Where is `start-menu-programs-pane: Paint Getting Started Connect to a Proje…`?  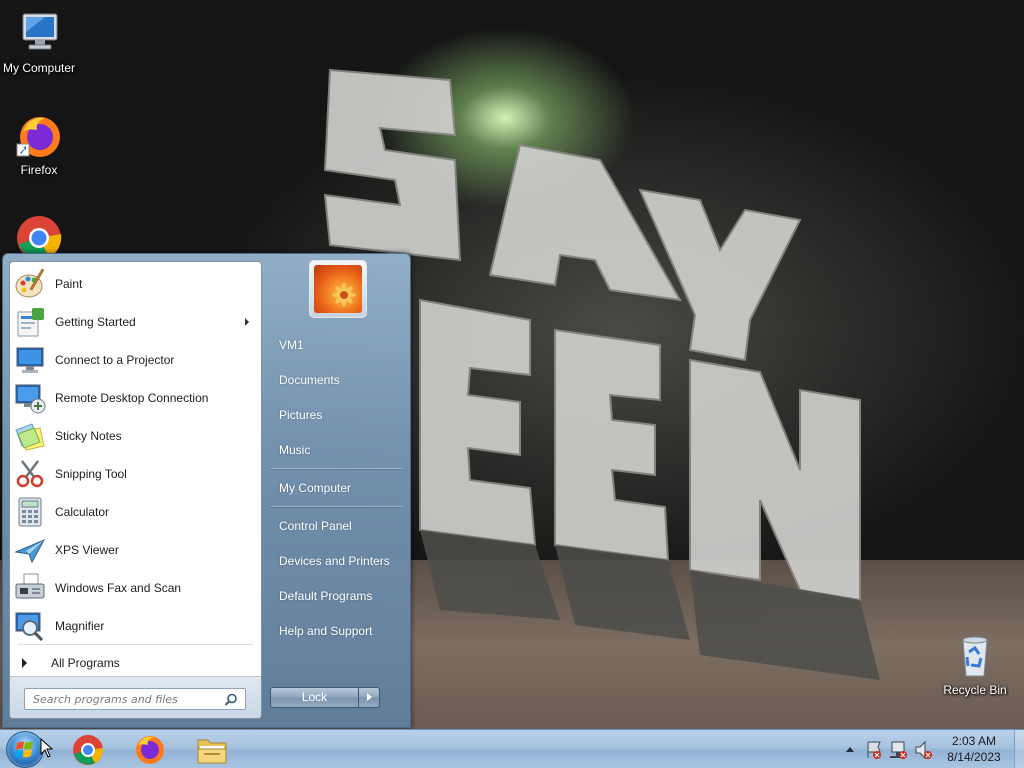 start-menu-programs-pane: Paint Getting Started Connect to a Proje… is located at coordinates (135, 490).